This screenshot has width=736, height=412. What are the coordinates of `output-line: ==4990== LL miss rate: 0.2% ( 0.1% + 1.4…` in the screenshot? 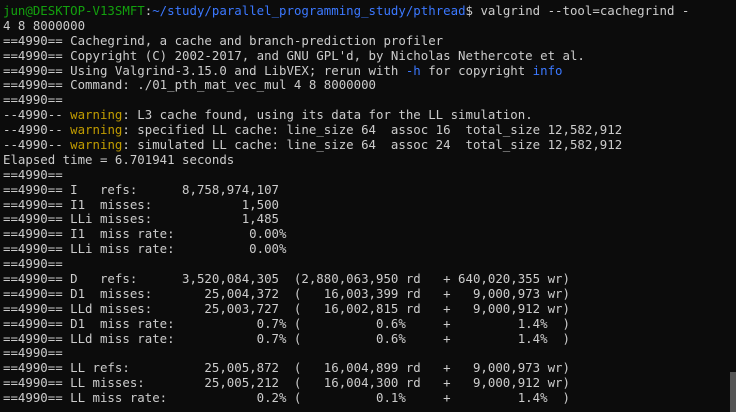 It's located at (286, 398).